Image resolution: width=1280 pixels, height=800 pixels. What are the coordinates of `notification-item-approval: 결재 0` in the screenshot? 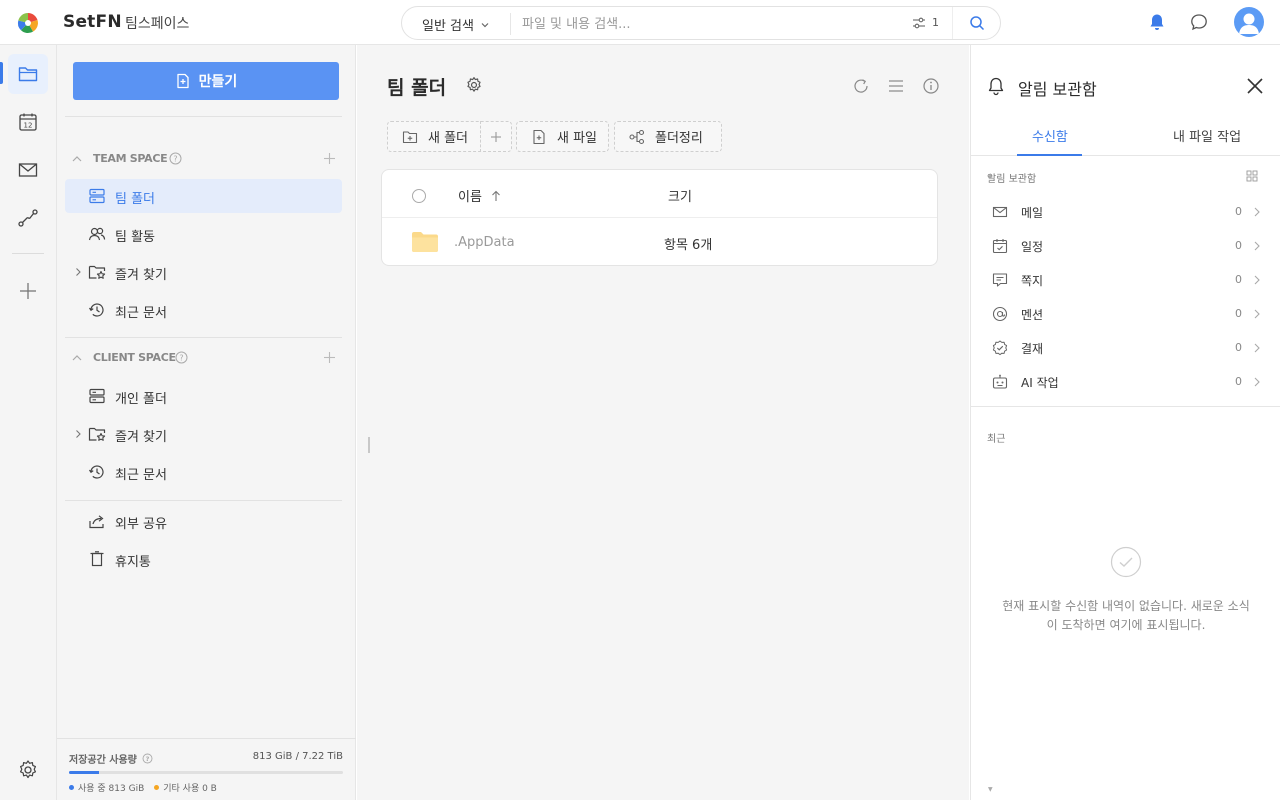 It's located at (1125, 348).